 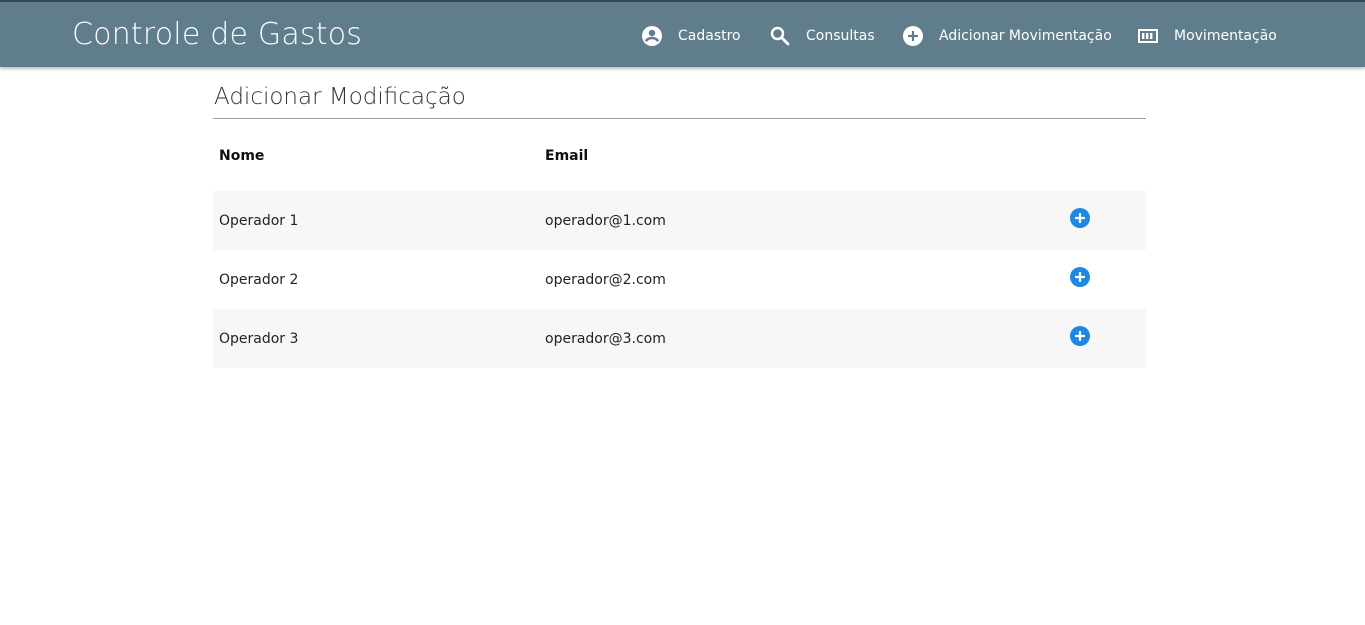 I want to click on account-circle-icon, so click(x=652, y=36).